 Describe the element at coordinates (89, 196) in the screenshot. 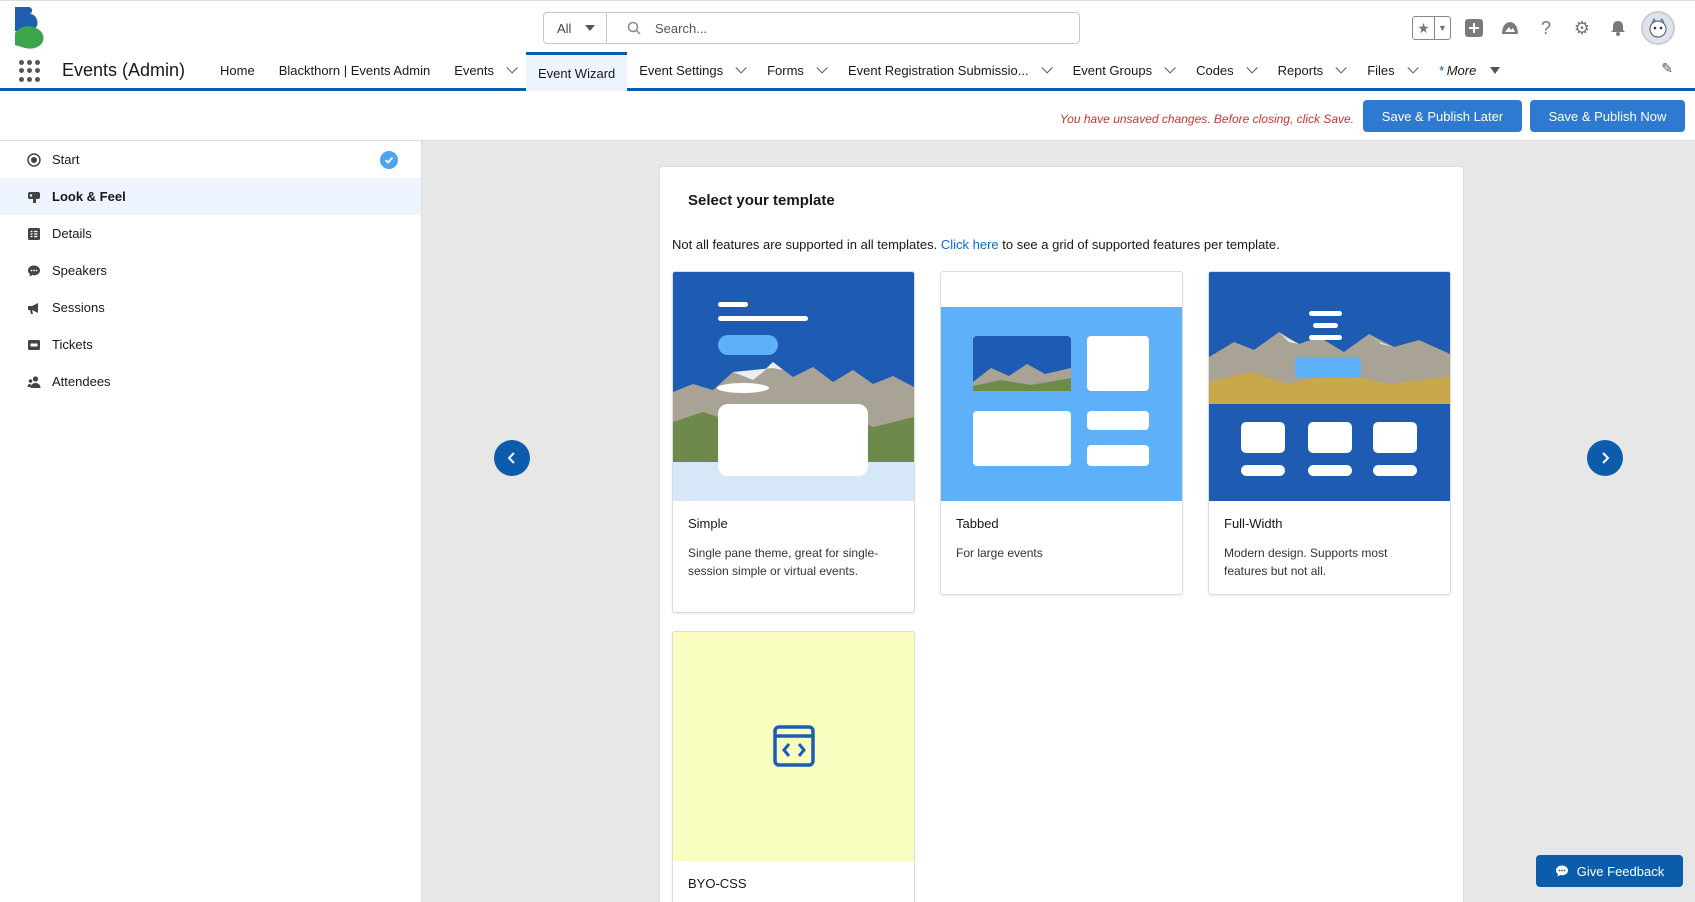

I see `step-label: Look & Feel` at that location.